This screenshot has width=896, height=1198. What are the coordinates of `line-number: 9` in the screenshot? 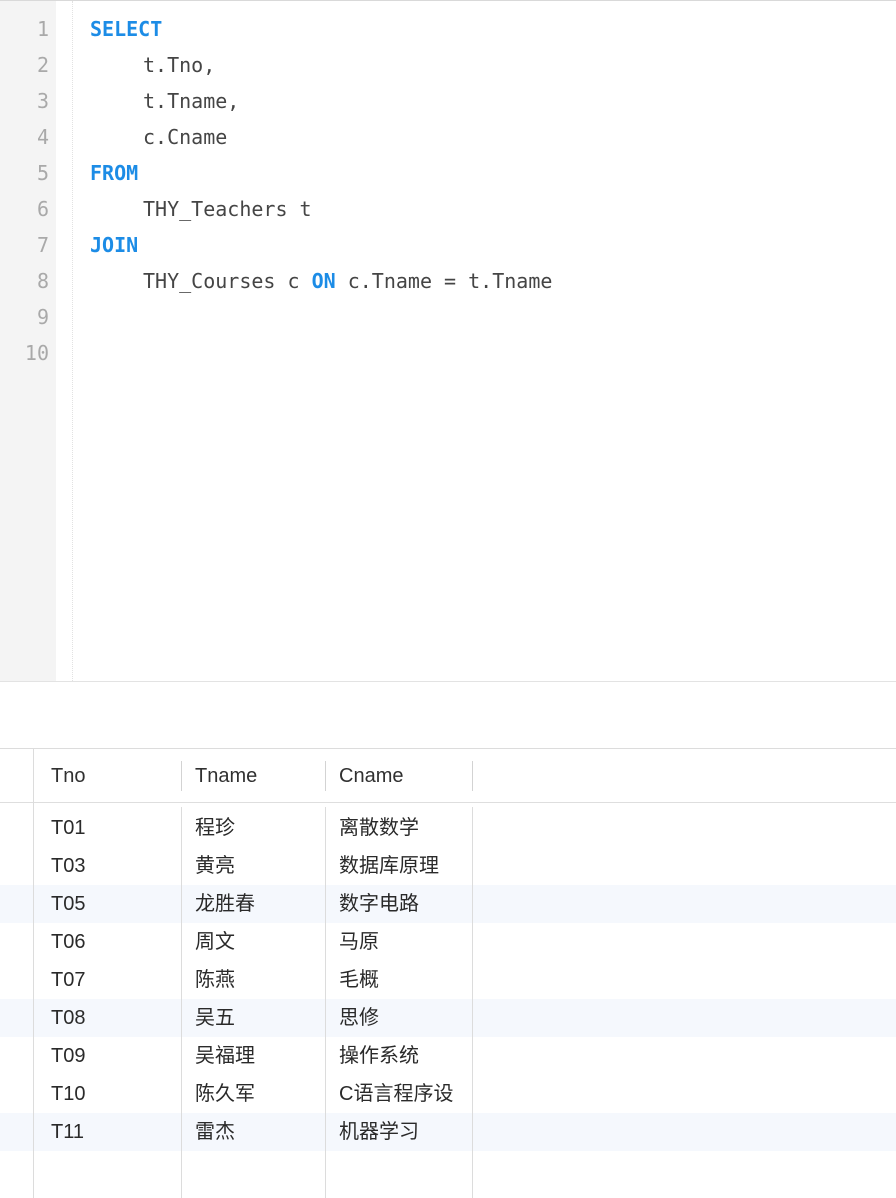 It's located at (42, 317).